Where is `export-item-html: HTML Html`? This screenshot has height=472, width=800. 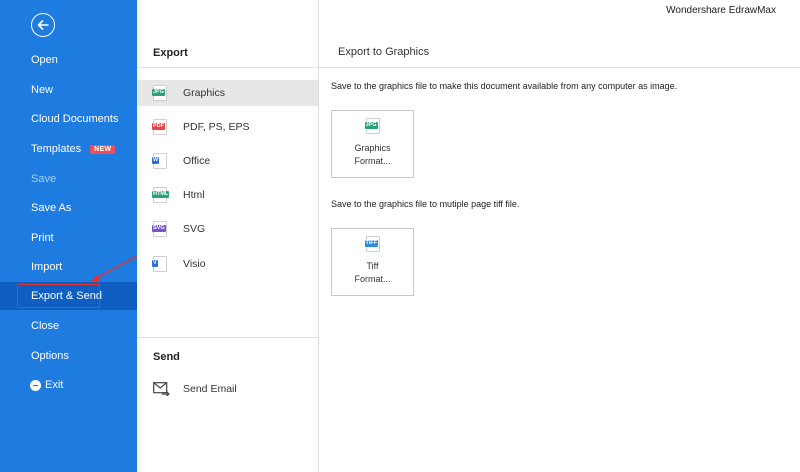 export-item-html: HTML Html is located at coordinates (227, 195).